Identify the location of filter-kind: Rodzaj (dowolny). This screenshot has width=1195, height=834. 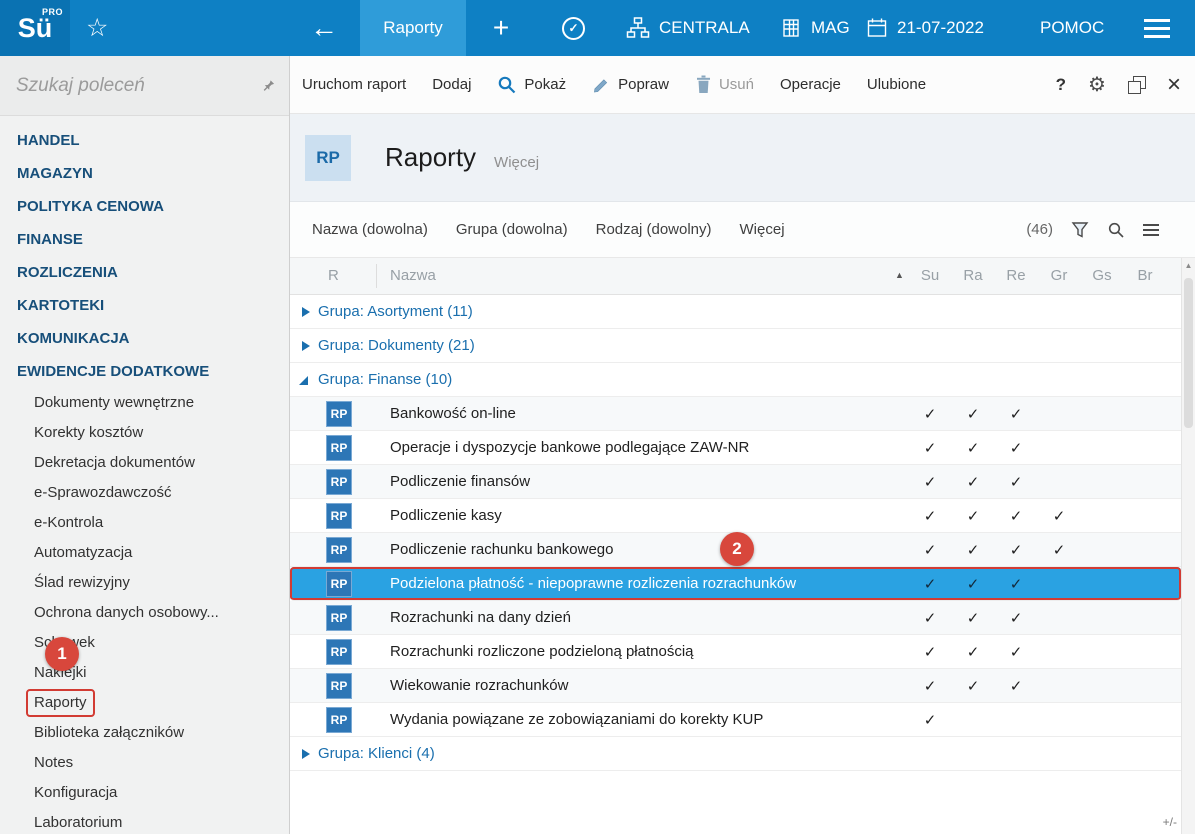
(654, 229).